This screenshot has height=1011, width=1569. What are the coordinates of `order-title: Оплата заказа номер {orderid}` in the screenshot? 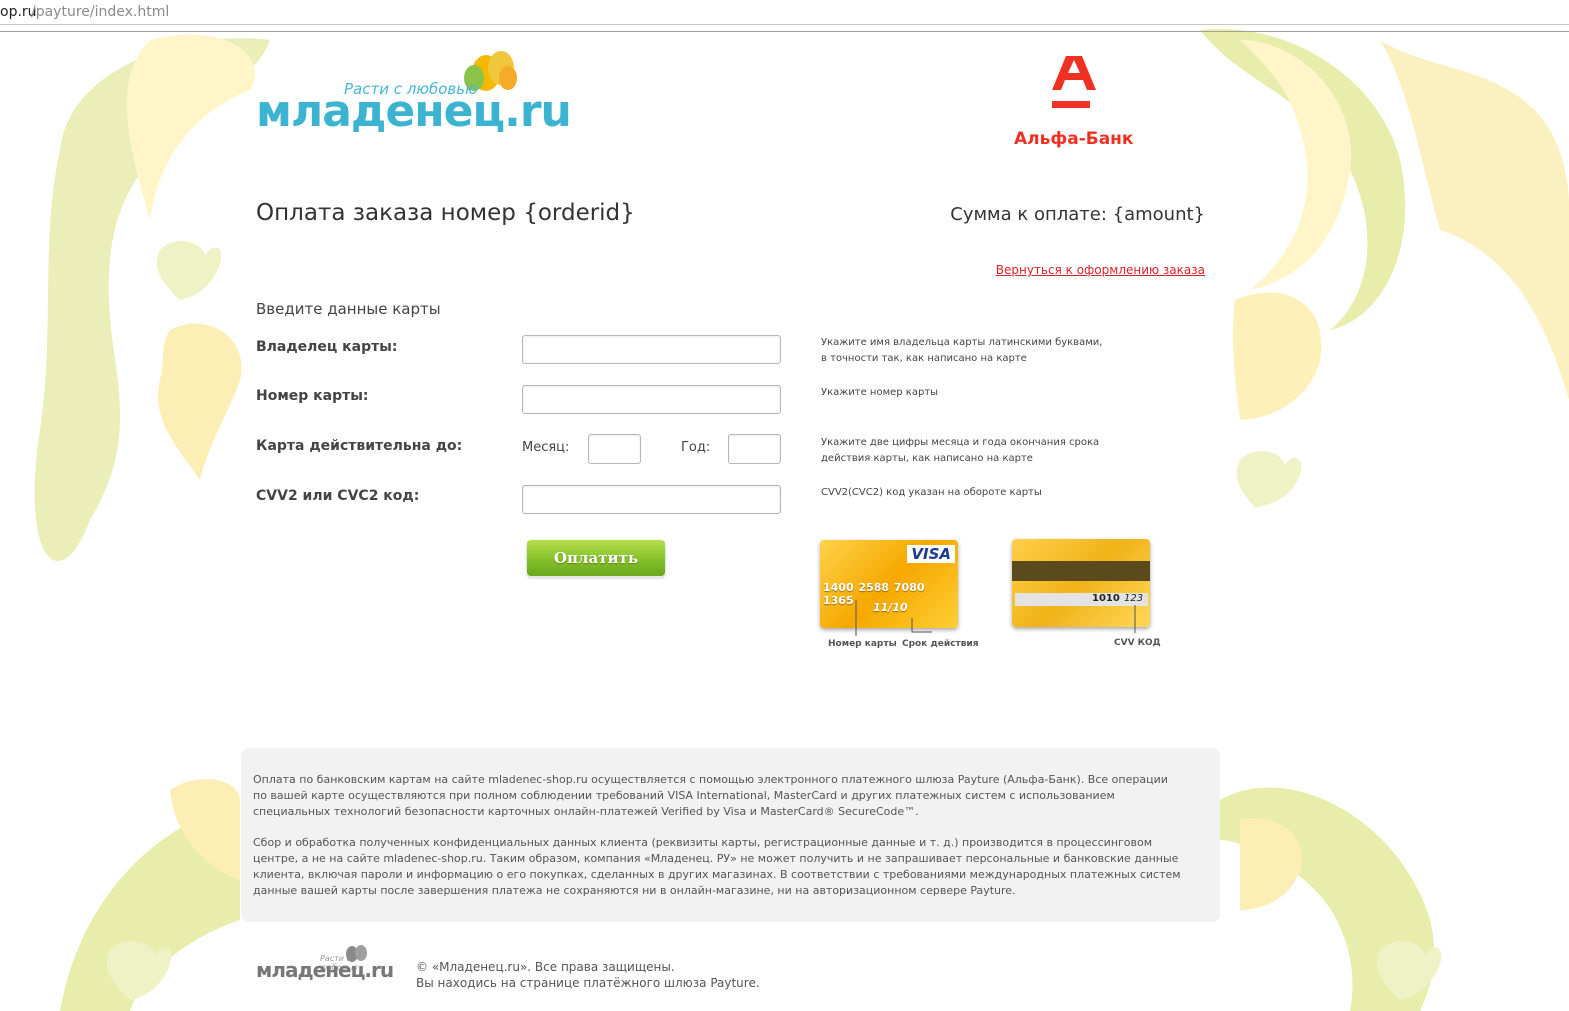 It's located at (445, 213).